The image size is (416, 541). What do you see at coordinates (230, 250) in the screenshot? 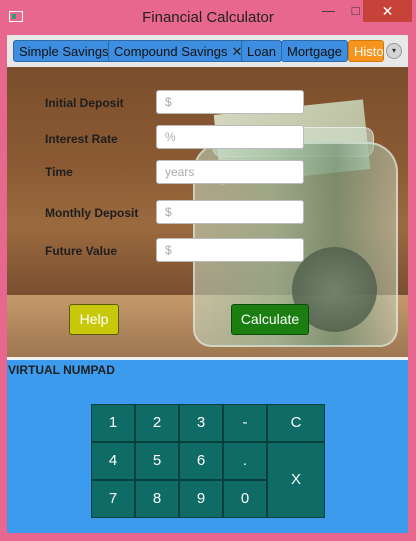
I see `future-value-field` at bounding box center [230, 250].